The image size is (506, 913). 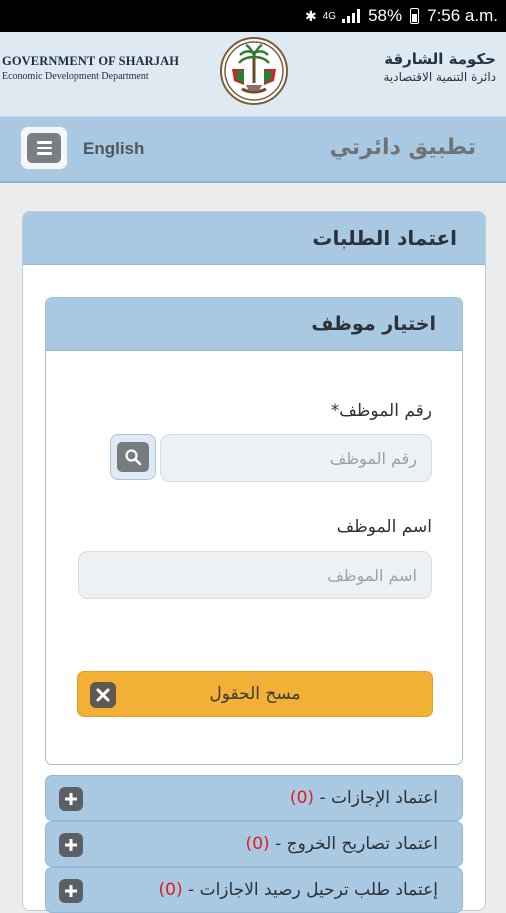 I want to click on accordion-label: اعتماد تصاريح الخروج - (0), so click(x=342, y=844).